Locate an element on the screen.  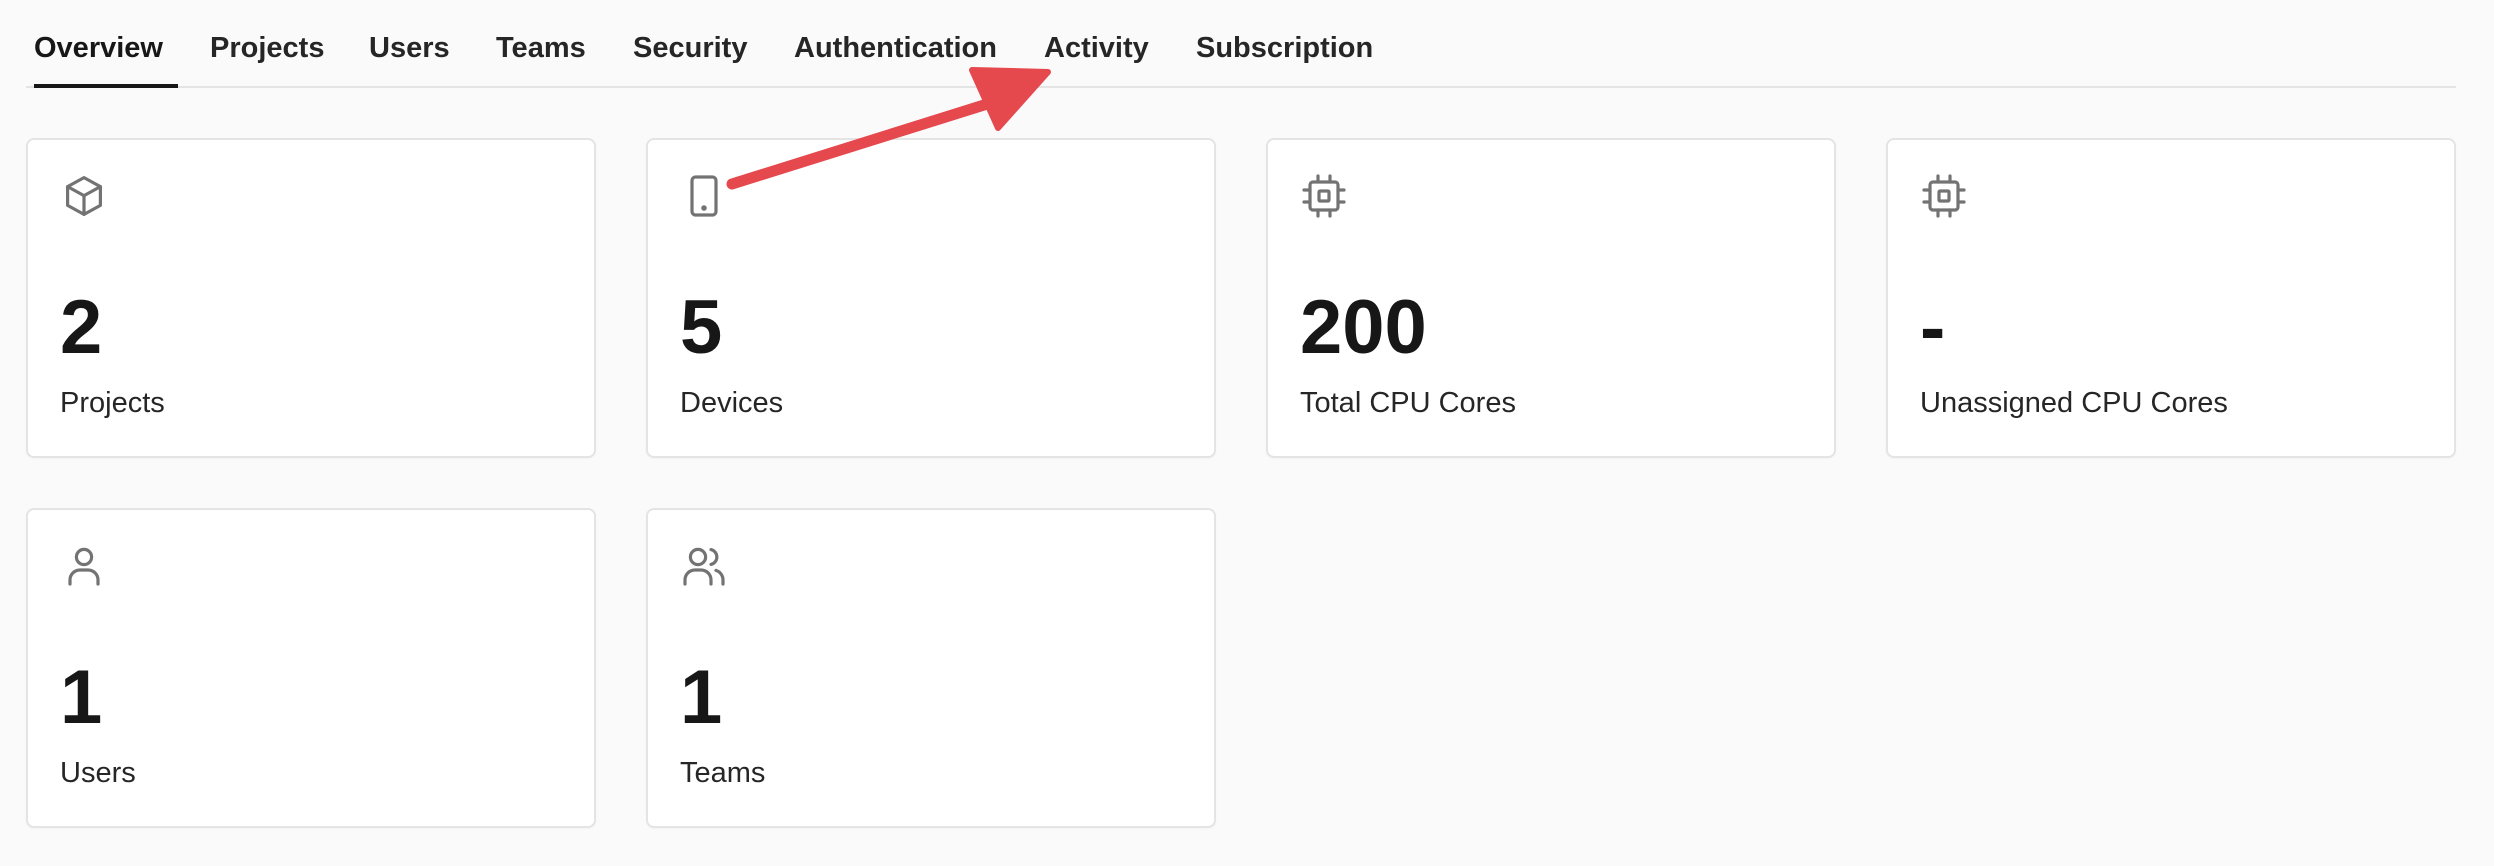
stat-label: Users is located at coordinates (98, 773).